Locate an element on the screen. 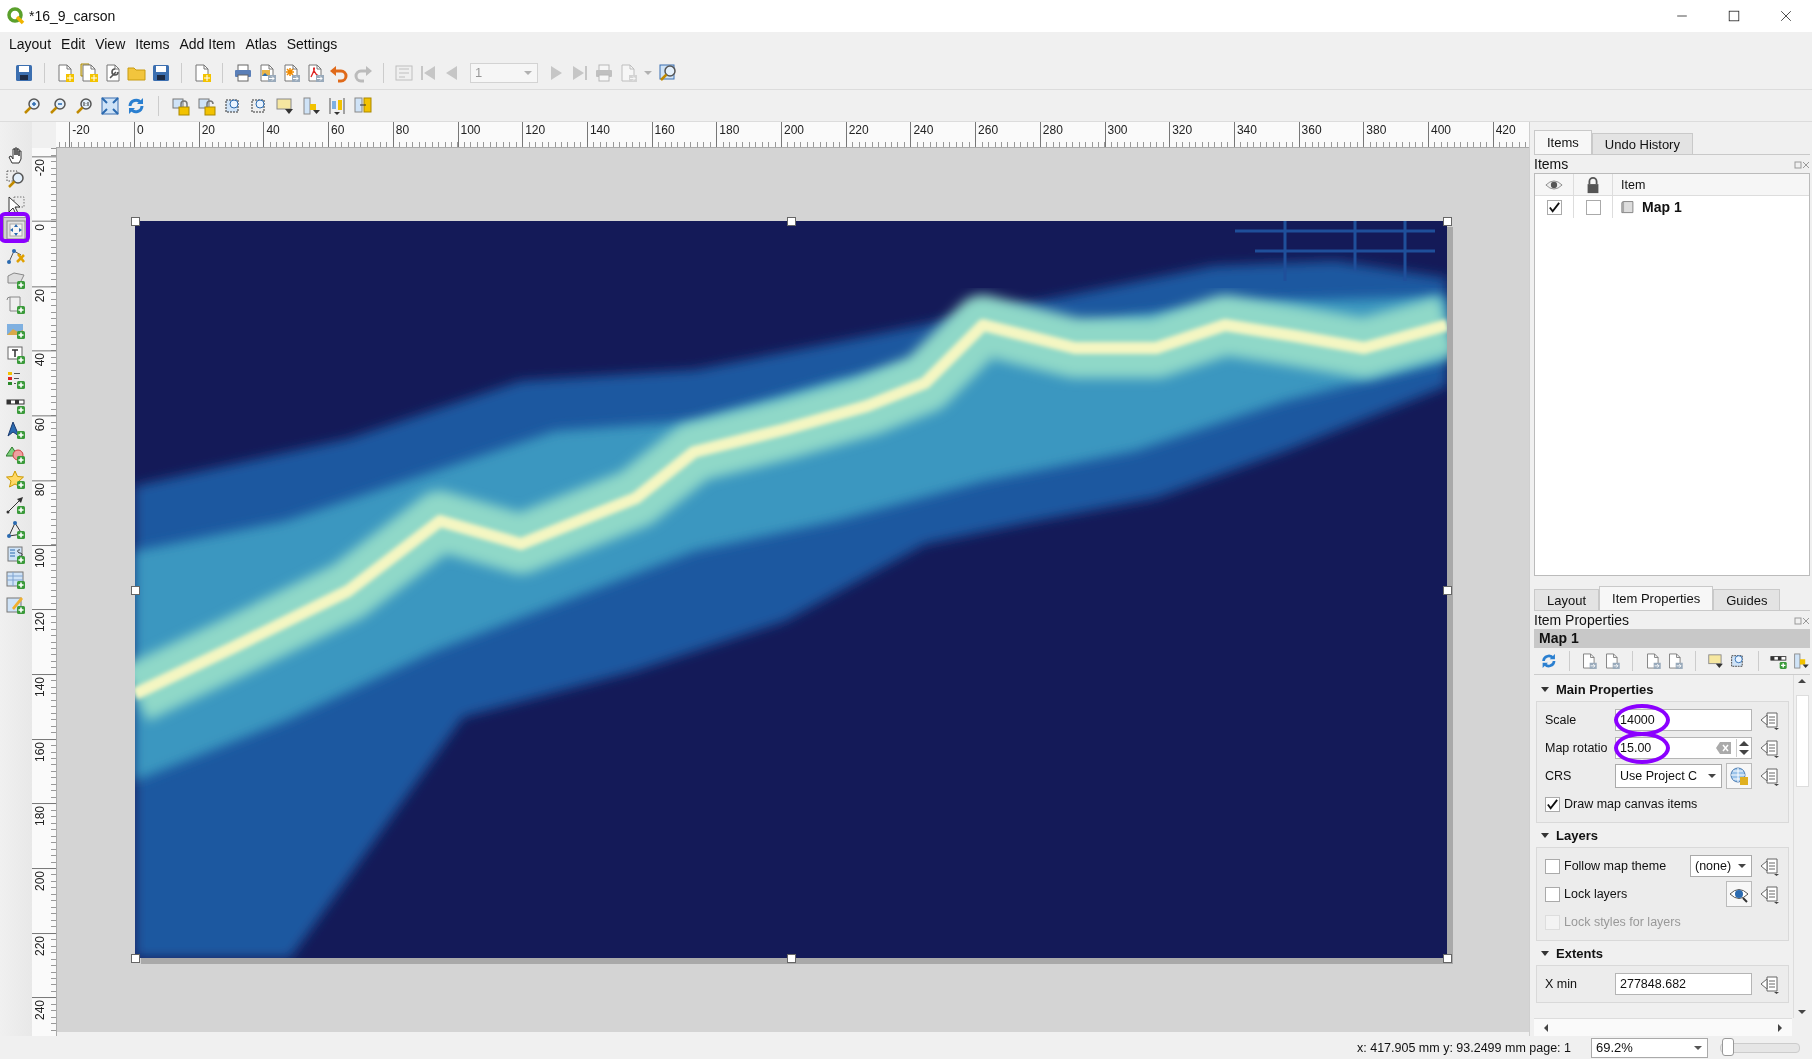 The width and height of the screenshot is (1812, 1059). horizontal-scrollbar is located at coordinates (1663, 1027).